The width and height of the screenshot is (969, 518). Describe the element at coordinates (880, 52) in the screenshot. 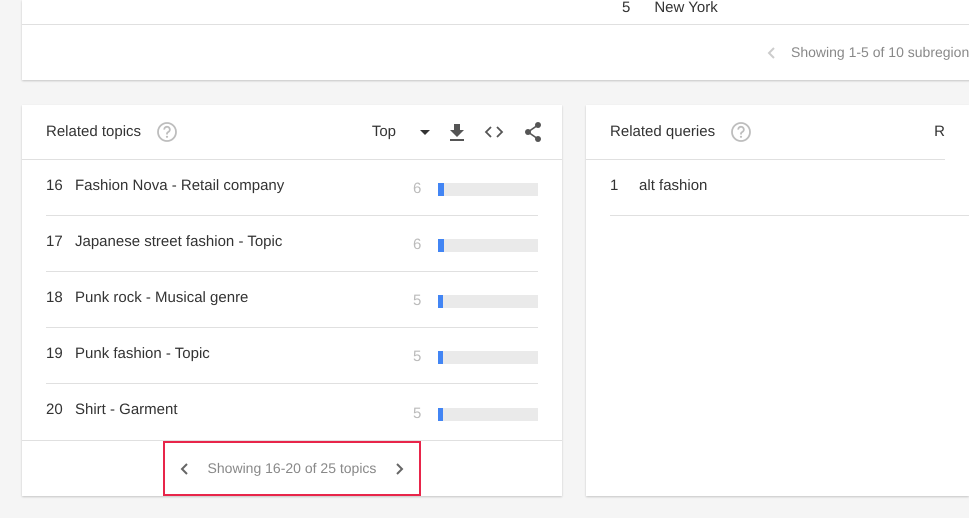

I see `pagination-text: Showing 1-5 of 10 subregion` at that location.